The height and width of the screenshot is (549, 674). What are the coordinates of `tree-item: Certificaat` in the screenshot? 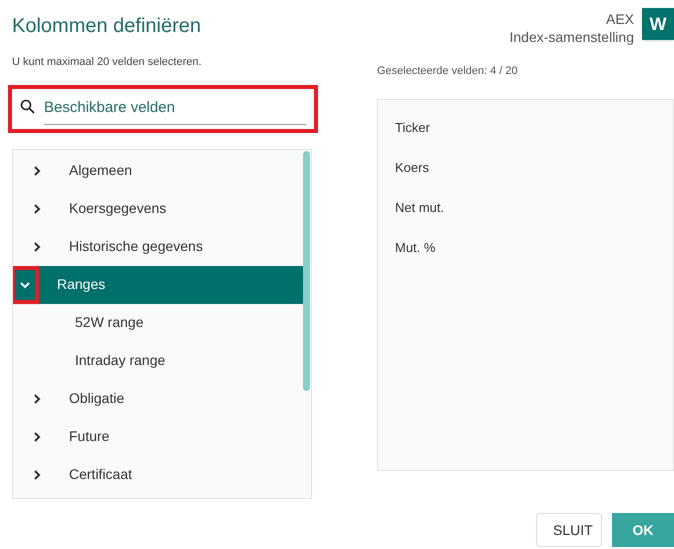 It's located at (158, 475).